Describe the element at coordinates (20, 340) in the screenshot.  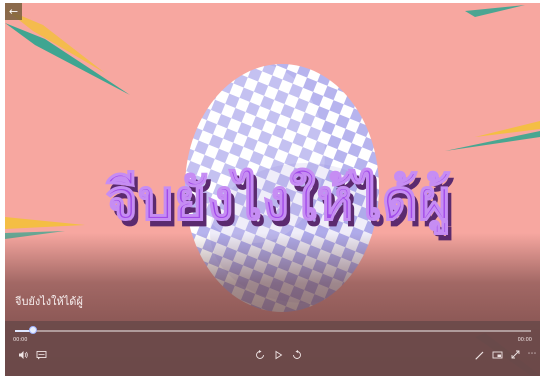
I see `current-time: 00:00` at that location.